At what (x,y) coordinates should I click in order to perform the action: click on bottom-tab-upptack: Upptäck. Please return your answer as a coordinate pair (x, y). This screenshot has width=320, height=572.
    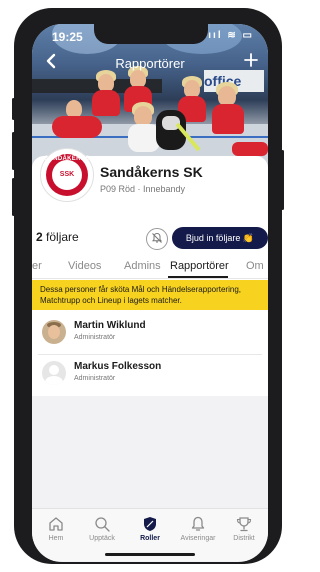
    Looking at the image, I should click on (102, 528).